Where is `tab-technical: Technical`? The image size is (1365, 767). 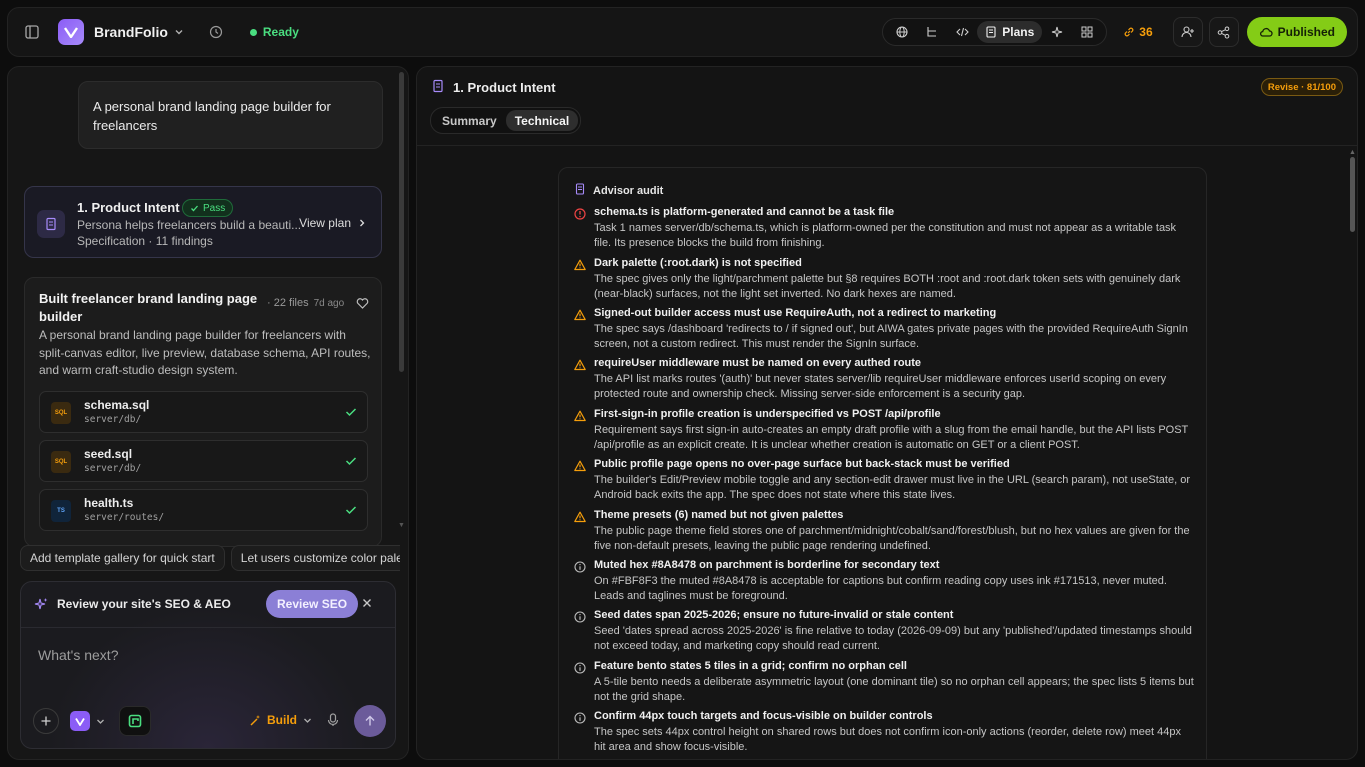 tab-technical: Technical is located at coordinates (542, 120).